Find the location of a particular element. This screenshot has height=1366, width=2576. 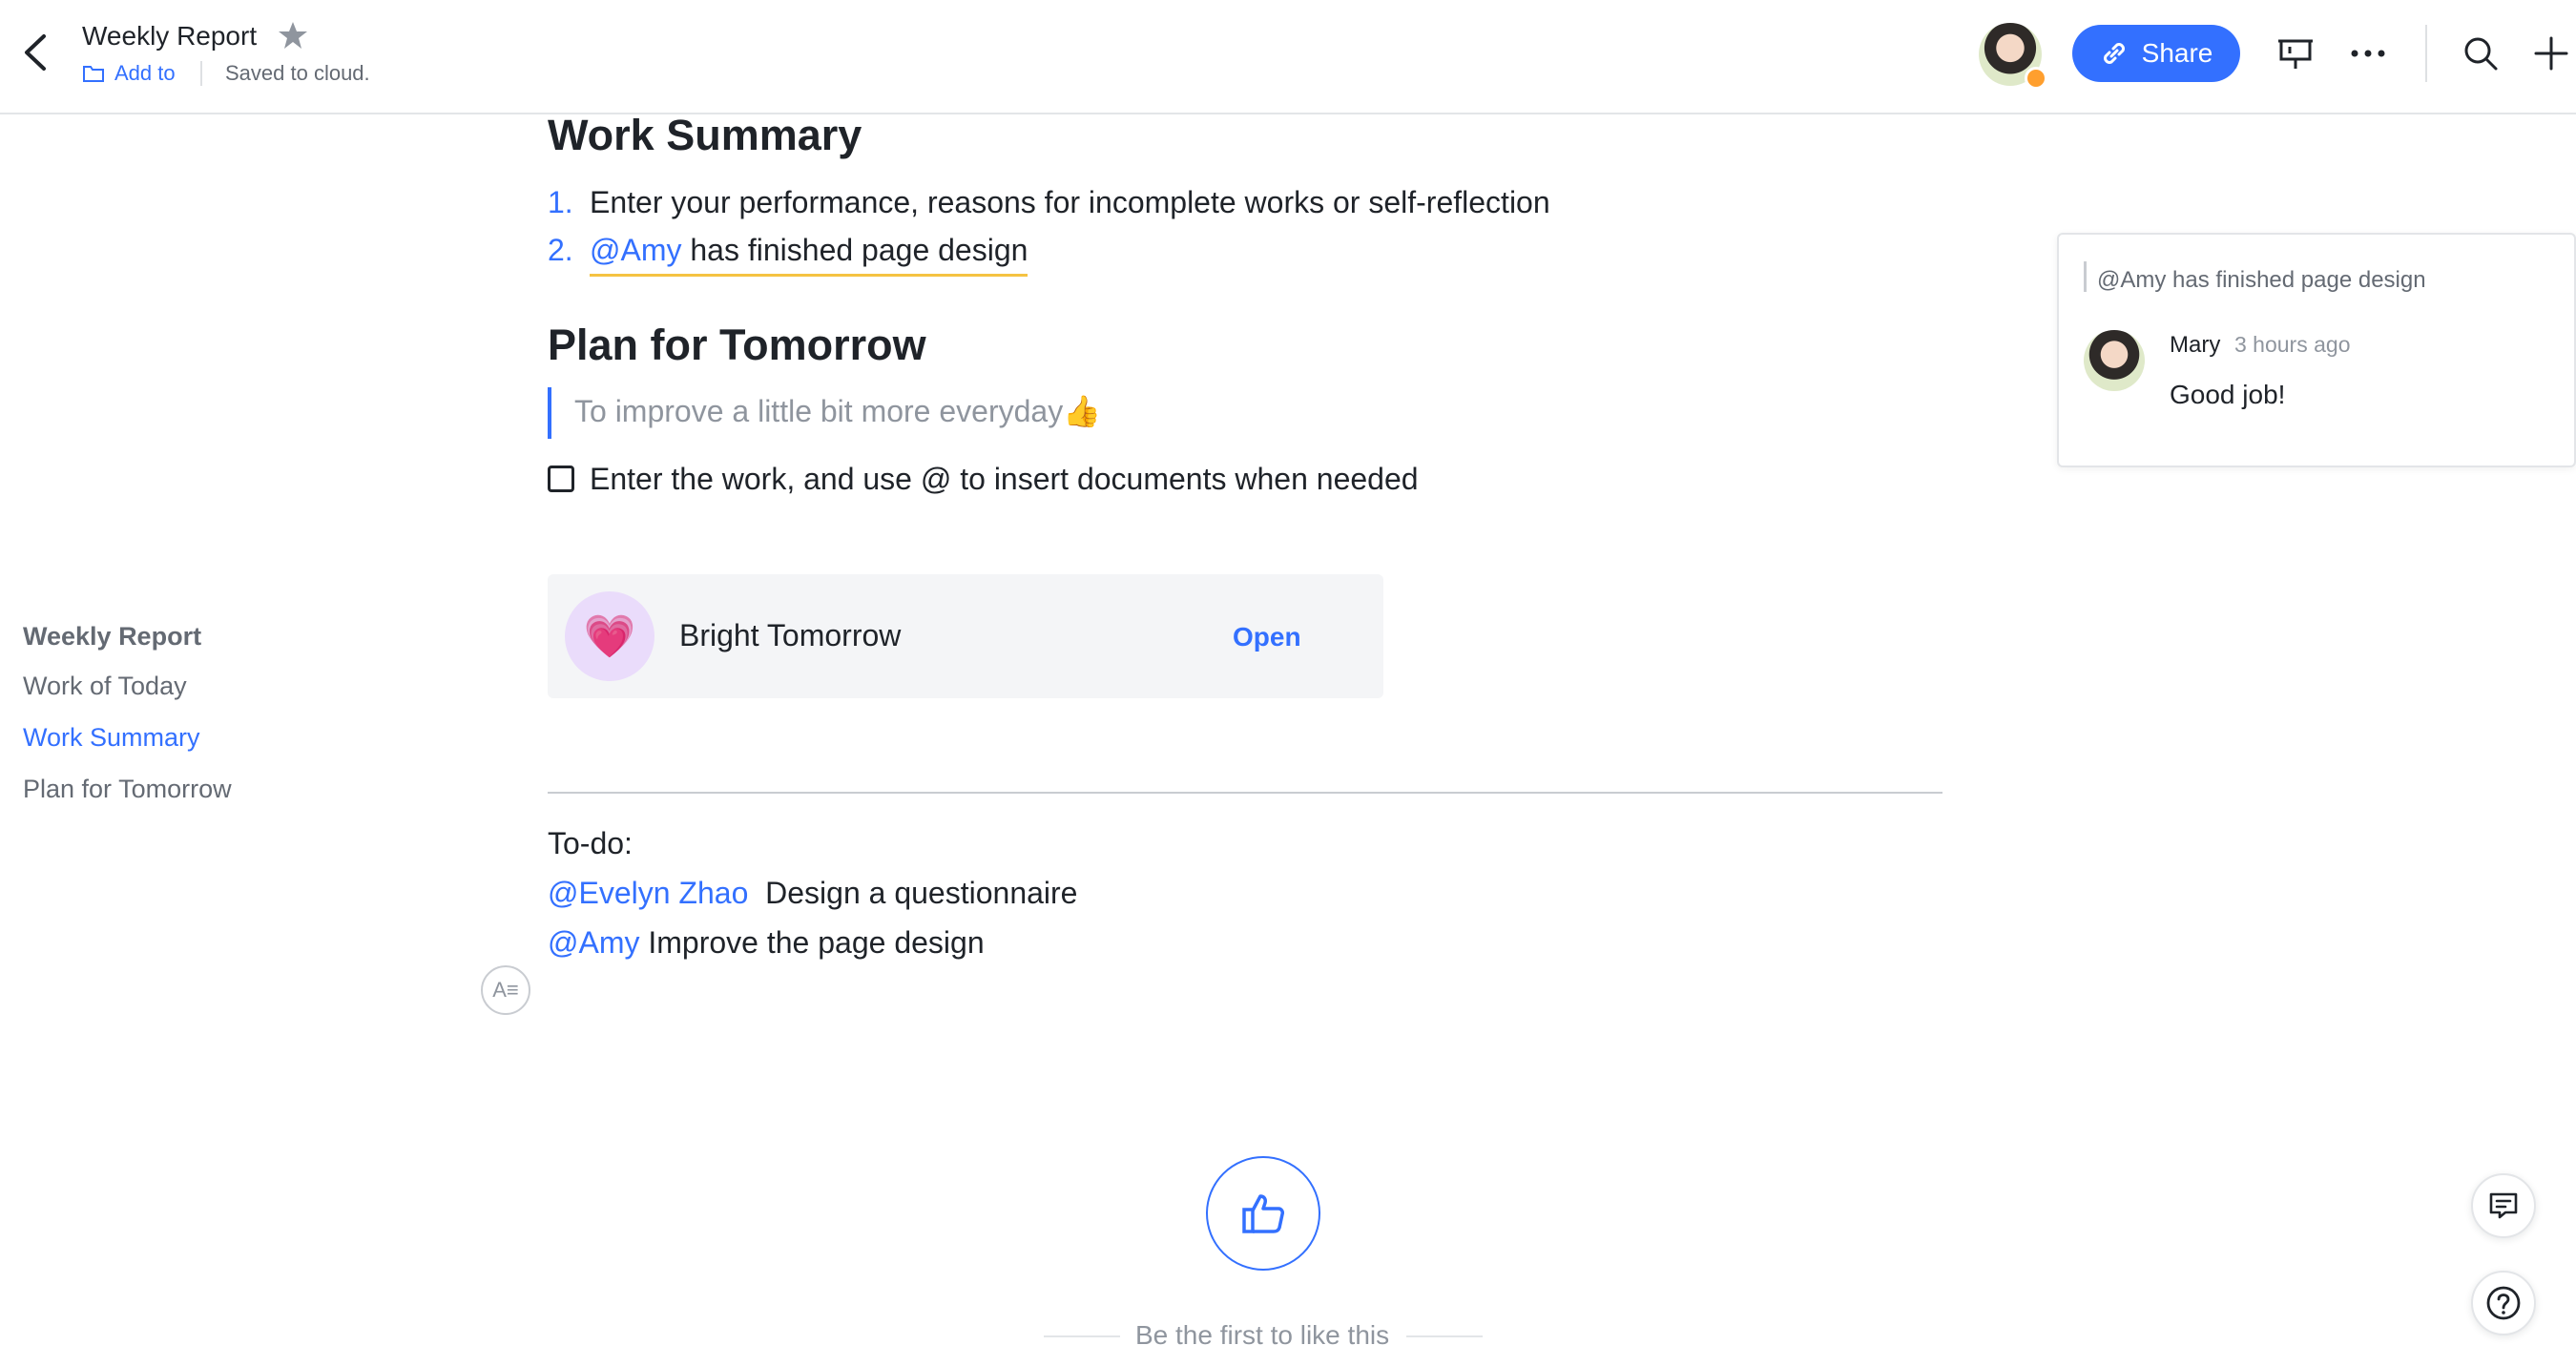

like-caption: Be the first to like this is located at coordinates (1262, 1335).